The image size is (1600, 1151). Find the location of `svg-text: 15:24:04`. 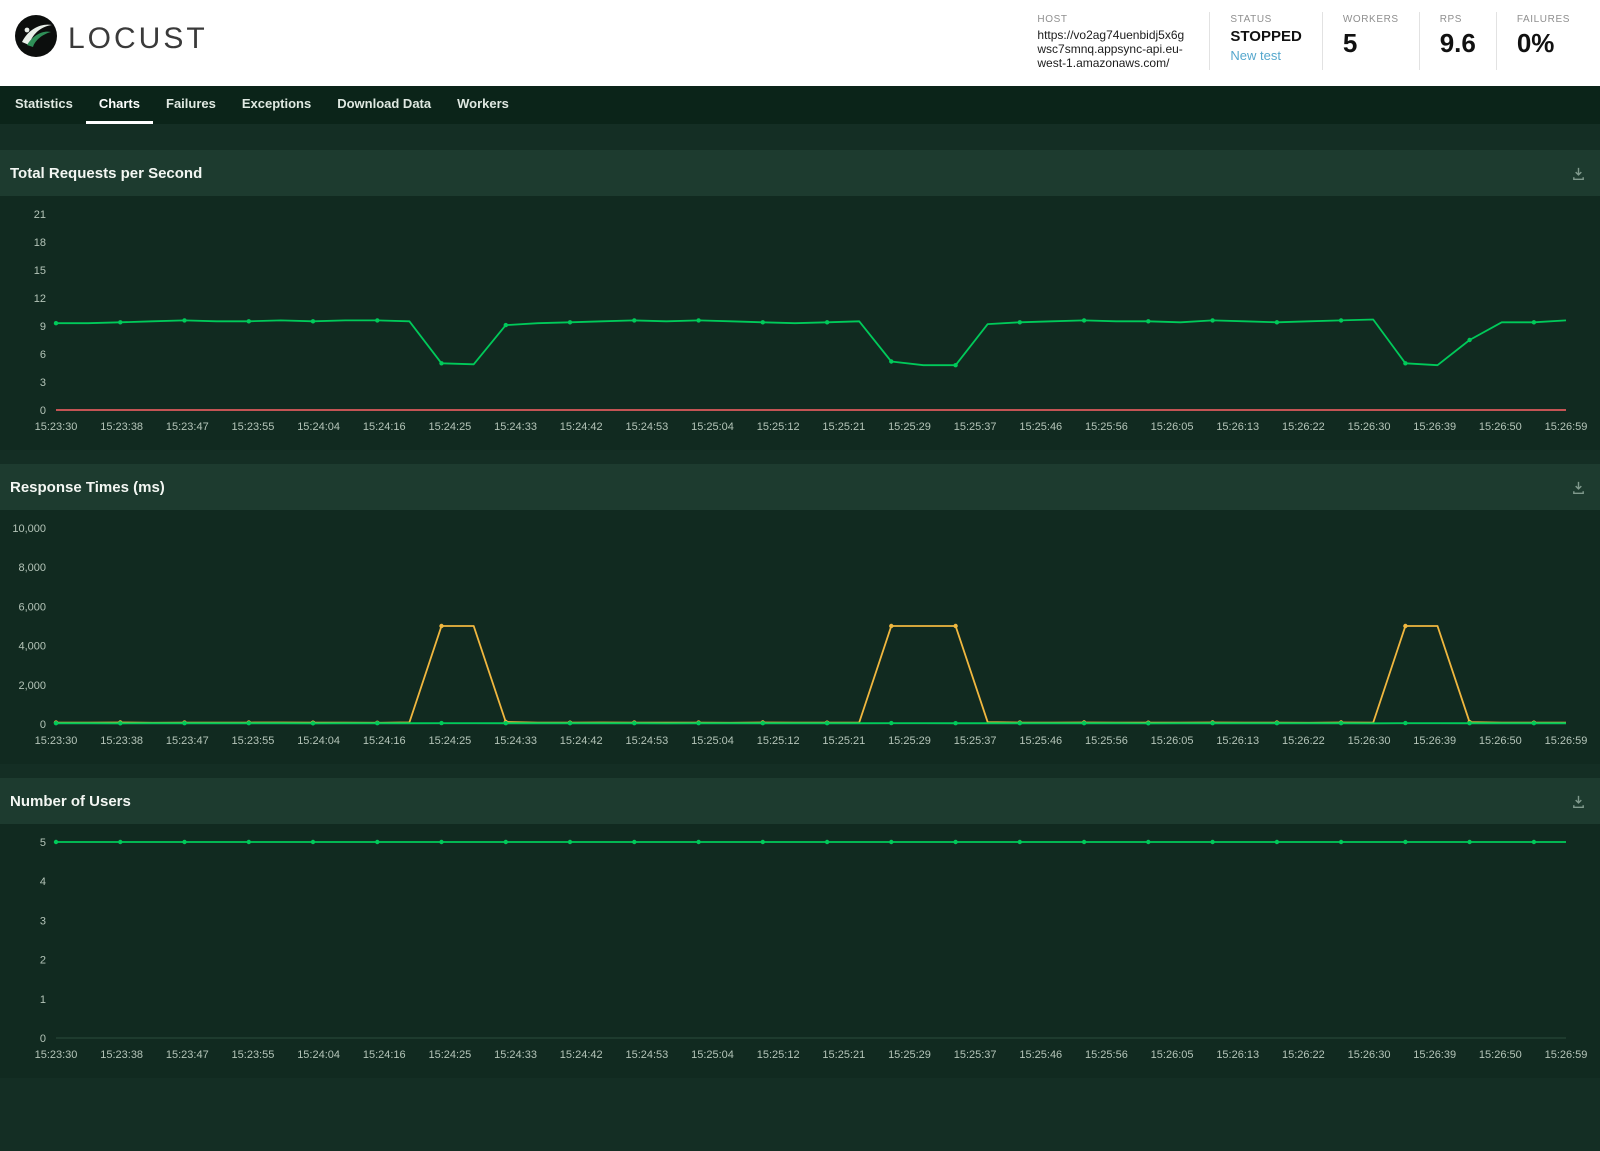

svg-text: 15:24:04 is located at coordinates (318, 427).